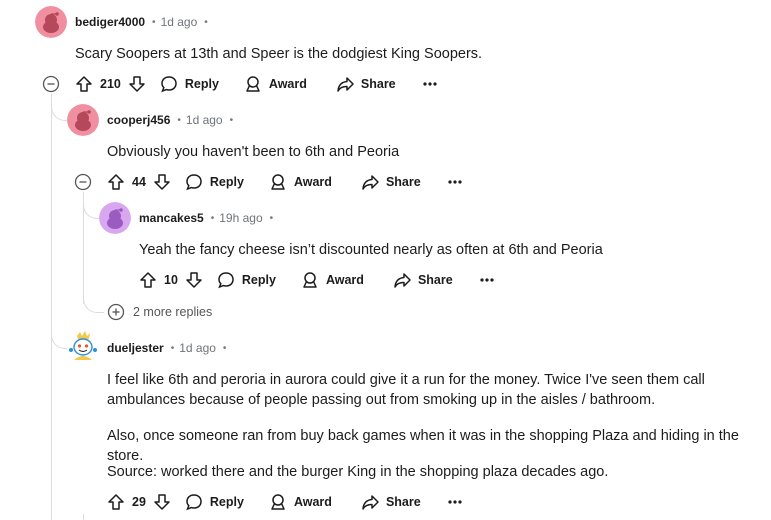  What do you see at coordinates (171, 218) in the screenshot?
I see `author-name: mancakes5` at bounding box center [171, 218].